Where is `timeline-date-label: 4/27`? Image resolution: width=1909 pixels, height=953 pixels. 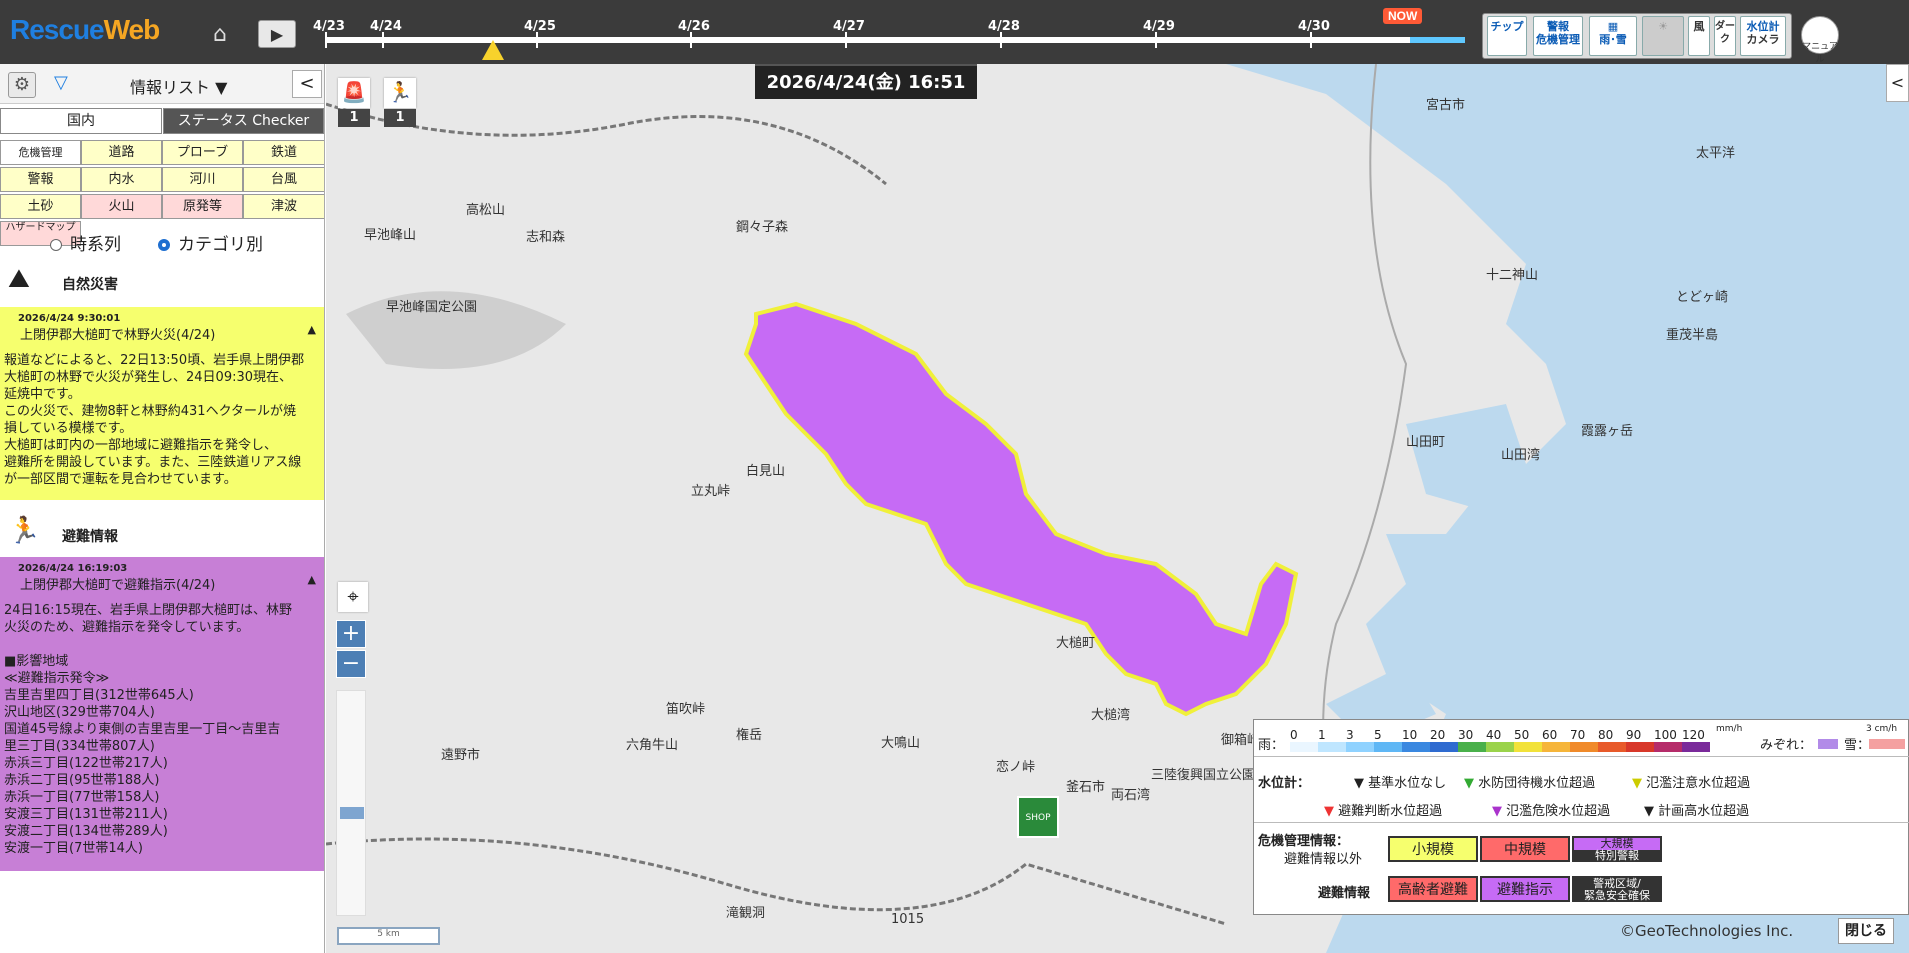
timeline-date-label: 4/27 is located at coordinates (849, 26).